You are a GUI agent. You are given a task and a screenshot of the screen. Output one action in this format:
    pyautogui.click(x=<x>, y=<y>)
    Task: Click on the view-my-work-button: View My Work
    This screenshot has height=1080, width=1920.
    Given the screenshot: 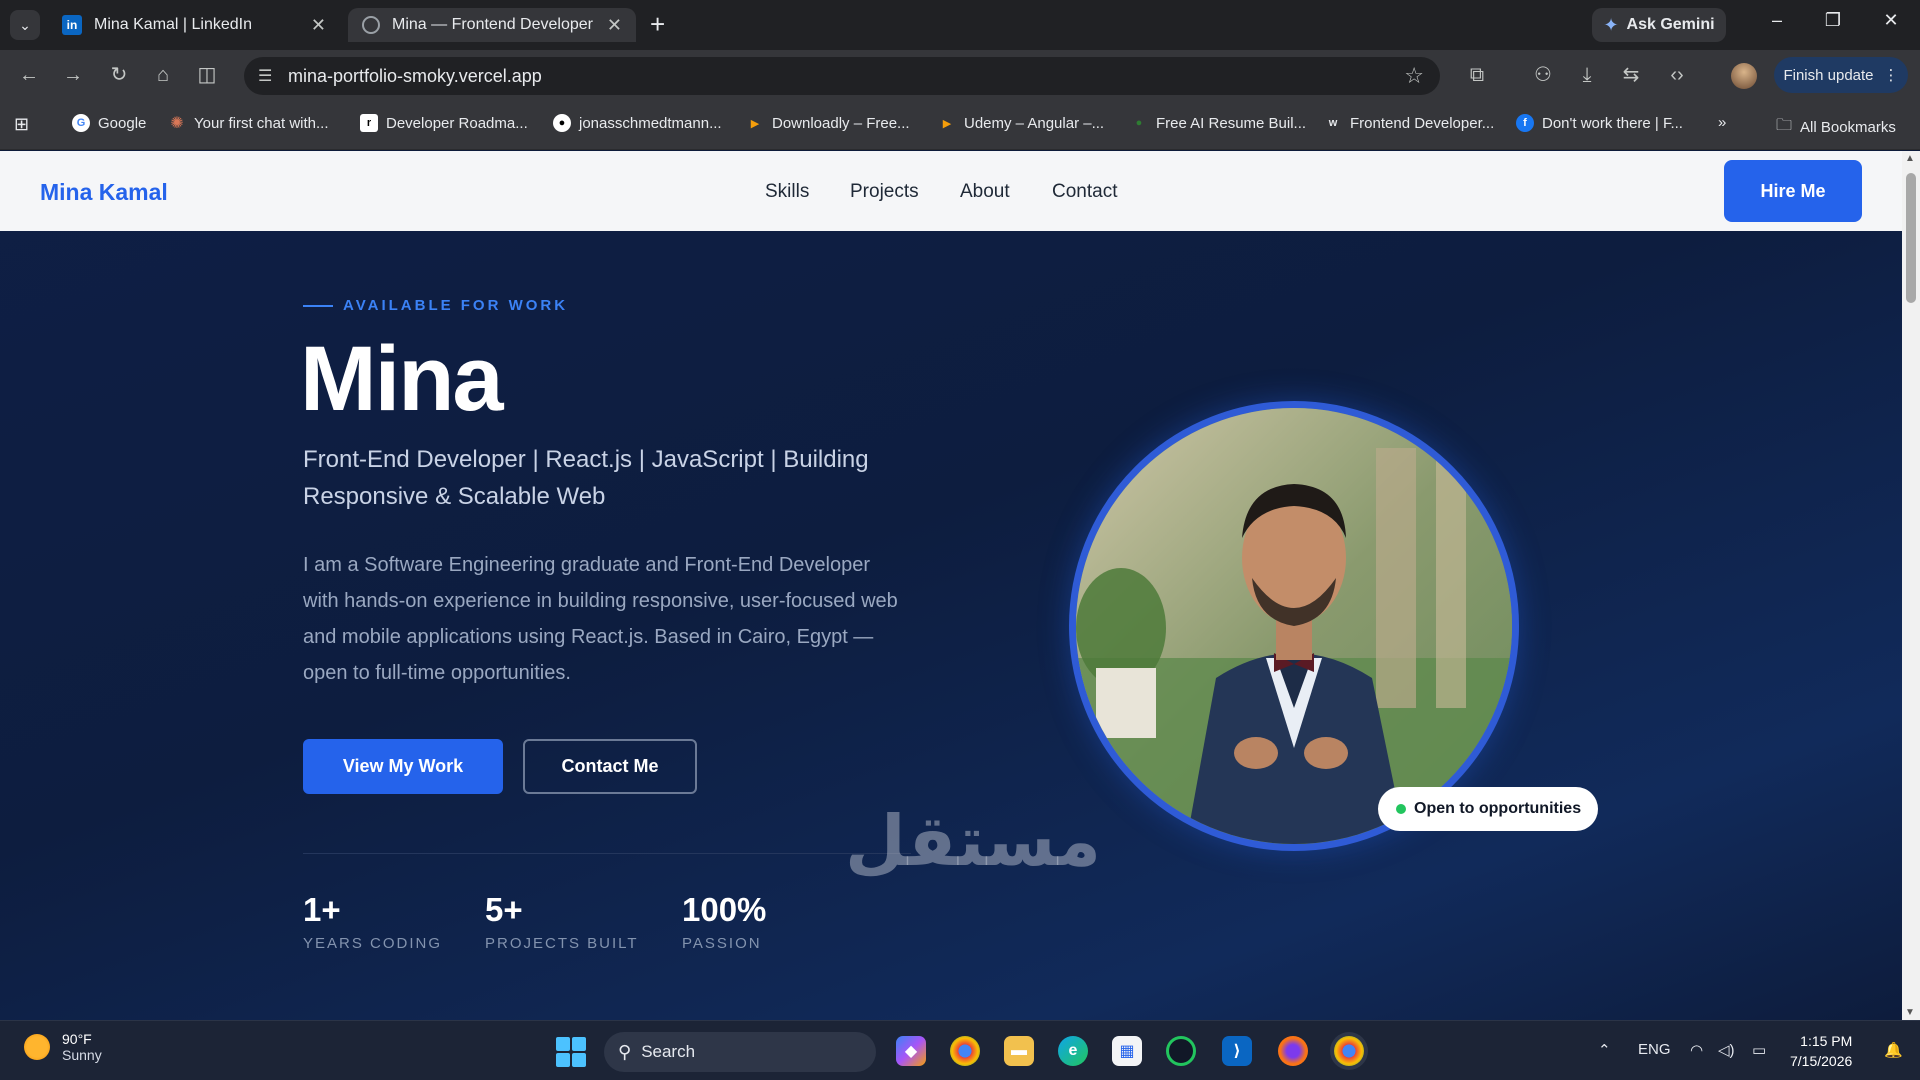 What is the action you would take?
    pyautogui.click(x=403, y=766)
    